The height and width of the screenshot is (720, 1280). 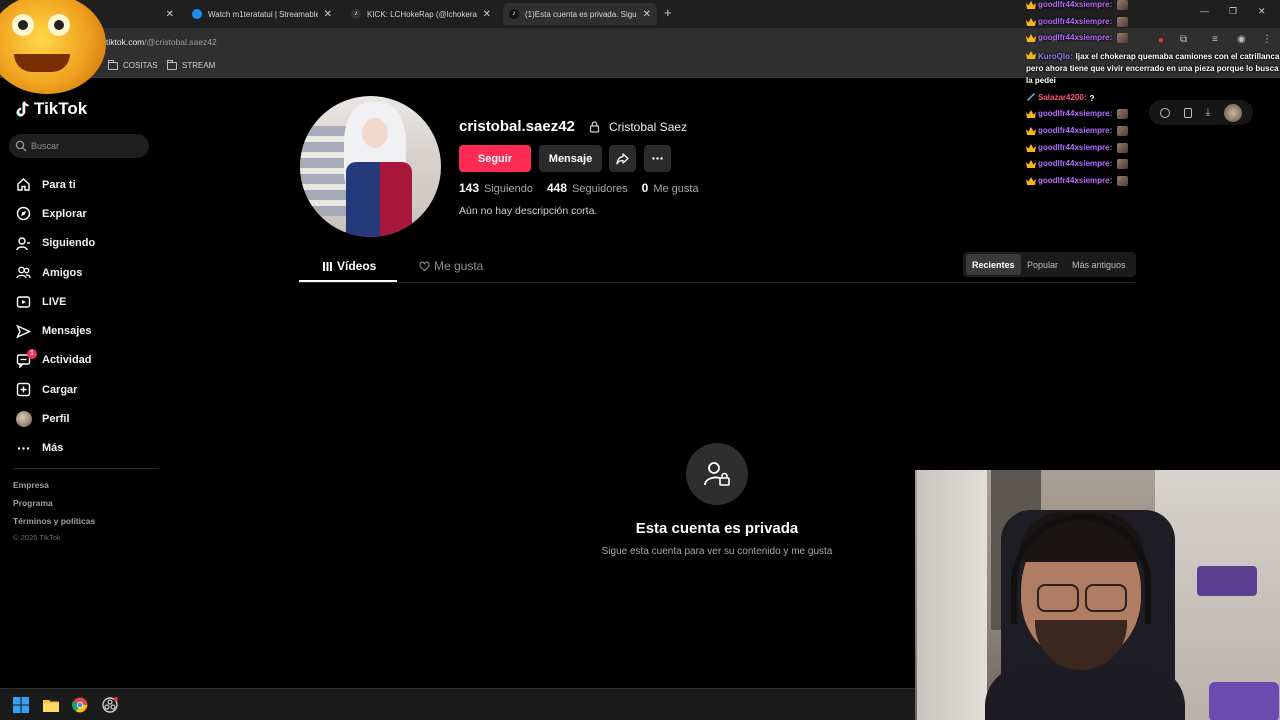 What do you see at coordinates (87, 448) in the screenshot?
I see `sidebar-item-mas: Más` at bounding box center [87, 448].